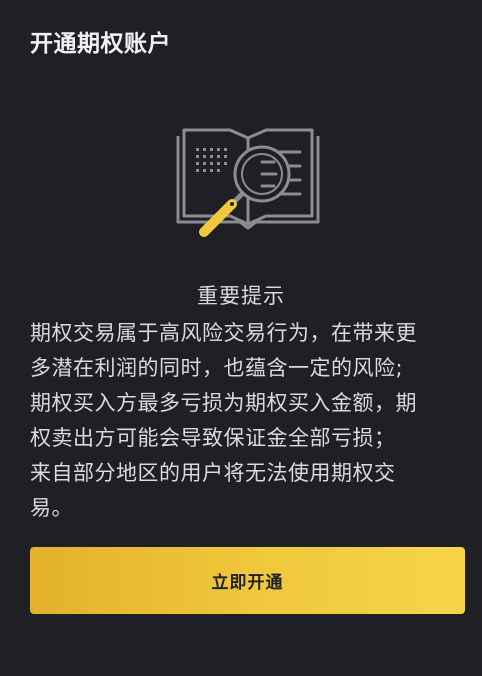  I want to click on book-magnifier-icon, so click(248, 182).